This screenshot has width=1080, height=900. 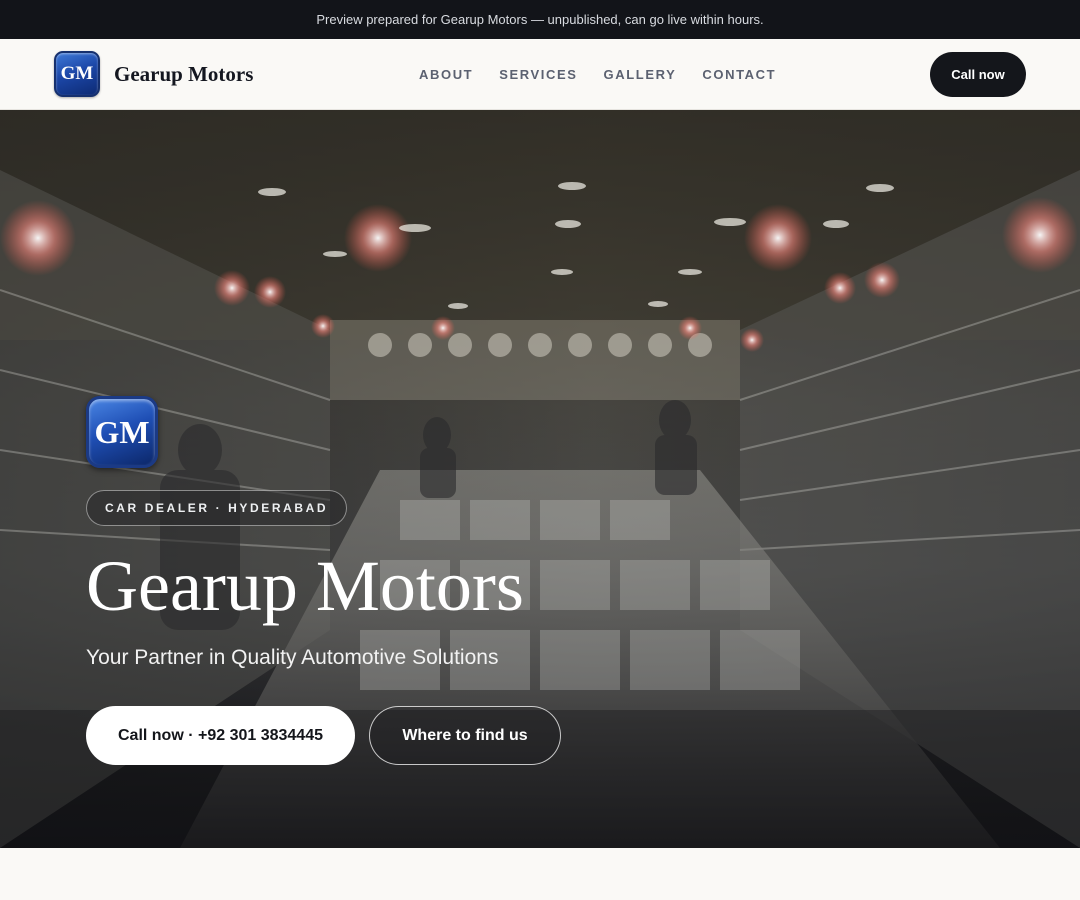 I want to click on brand-logo-icon: GM, so click(x=77, y=74).